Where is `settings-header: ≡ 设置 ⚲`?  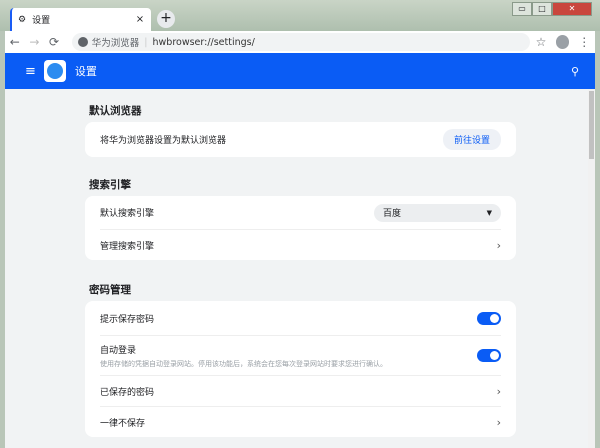 settings-header: ≡ 设置 ⚲ is located at coordinates (300, 71).